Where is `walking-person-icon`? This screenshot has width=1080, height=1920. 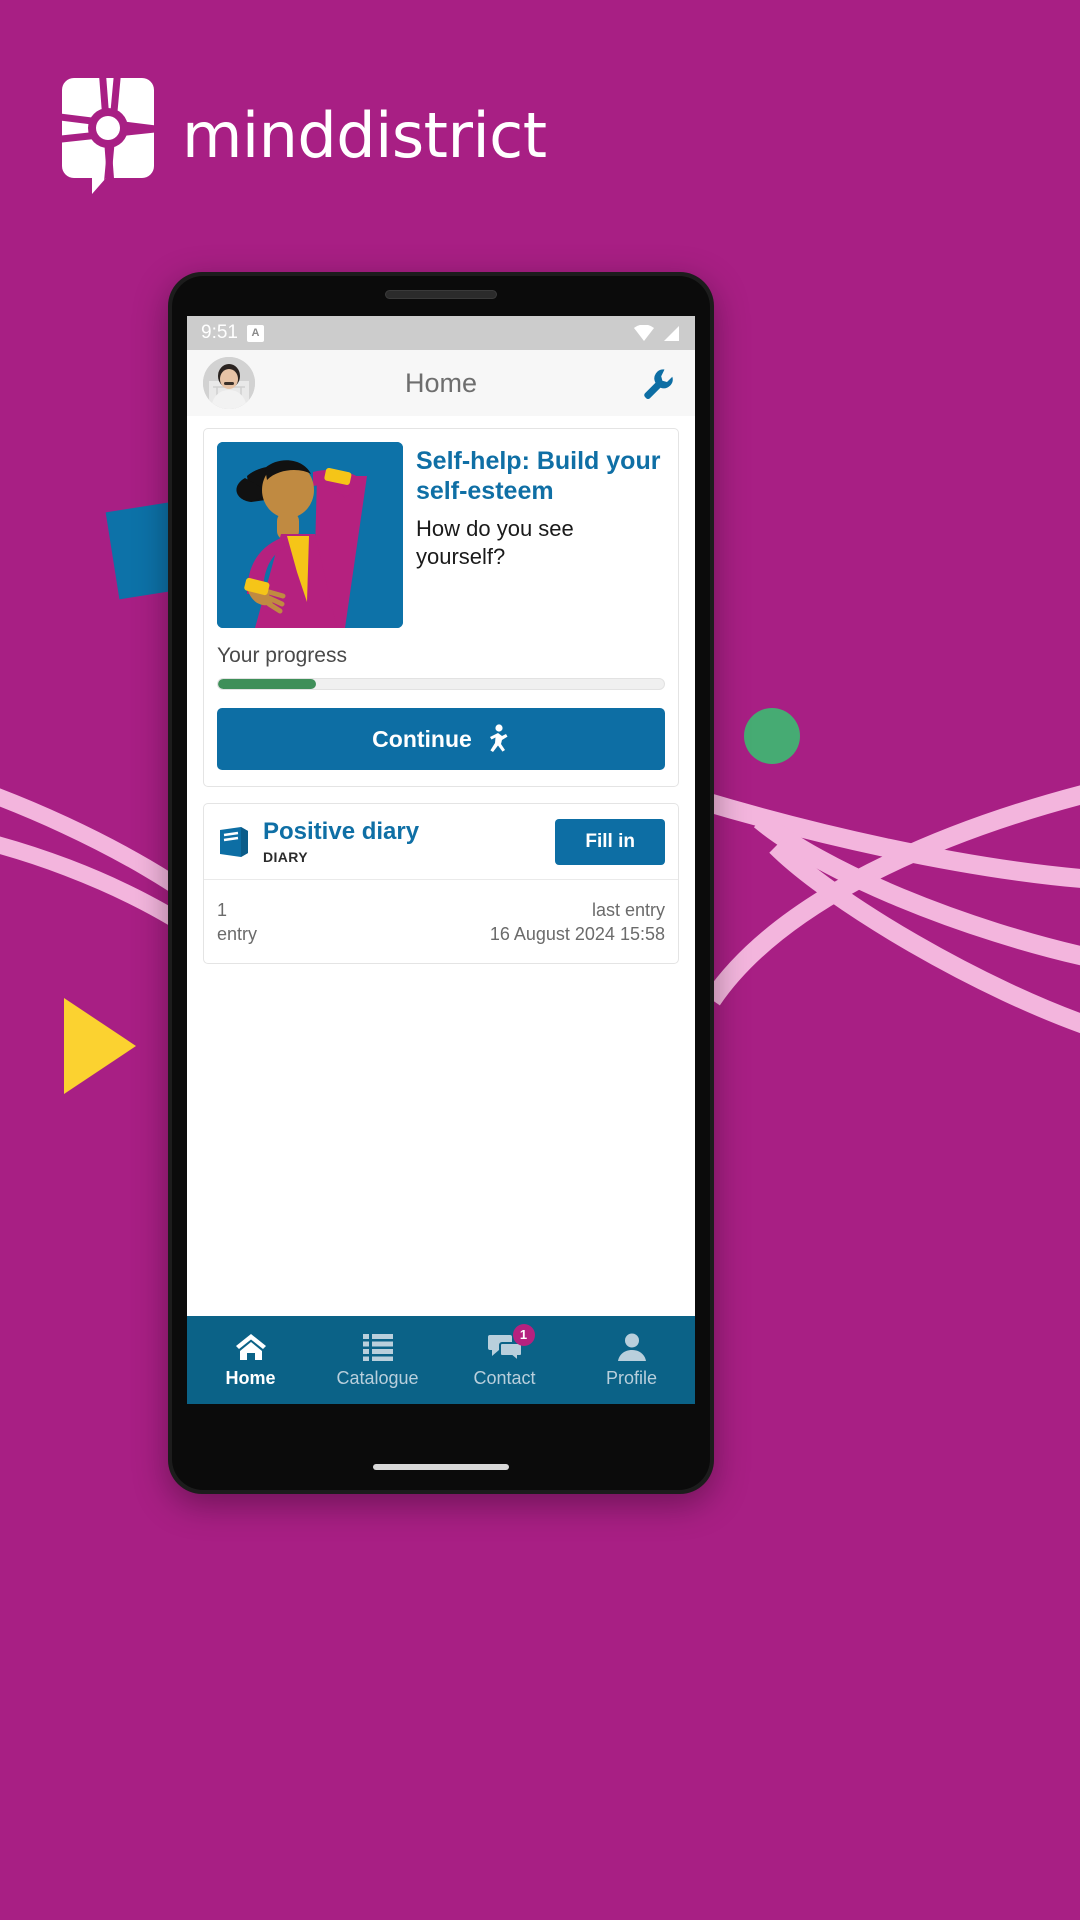 walking-person-icon is located at coordinates (498, 738).